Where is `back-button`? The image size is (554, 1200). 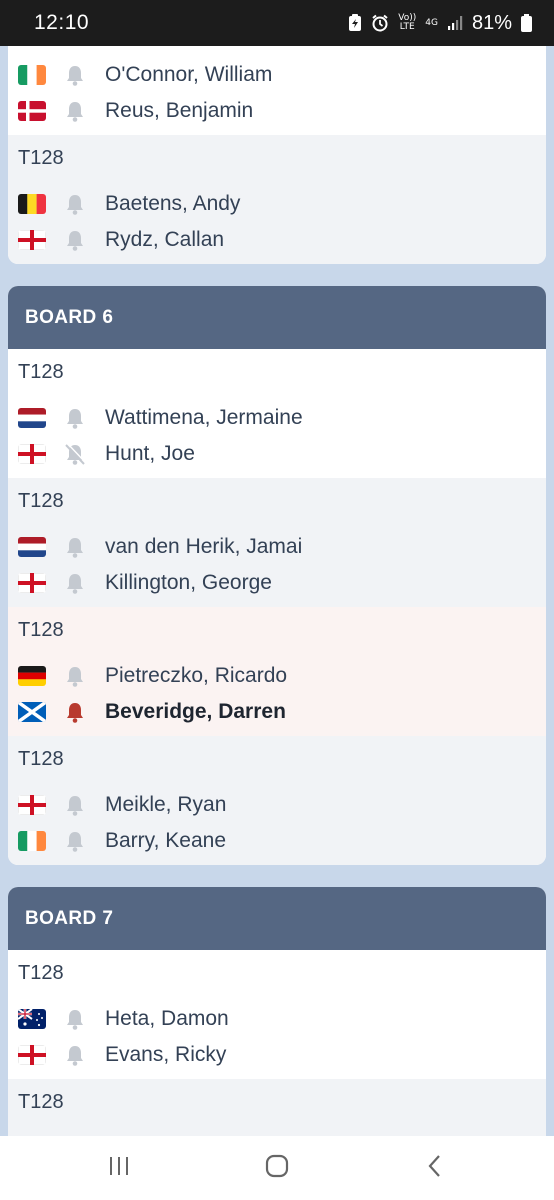
back-button is located at coordinates (435, 1168).